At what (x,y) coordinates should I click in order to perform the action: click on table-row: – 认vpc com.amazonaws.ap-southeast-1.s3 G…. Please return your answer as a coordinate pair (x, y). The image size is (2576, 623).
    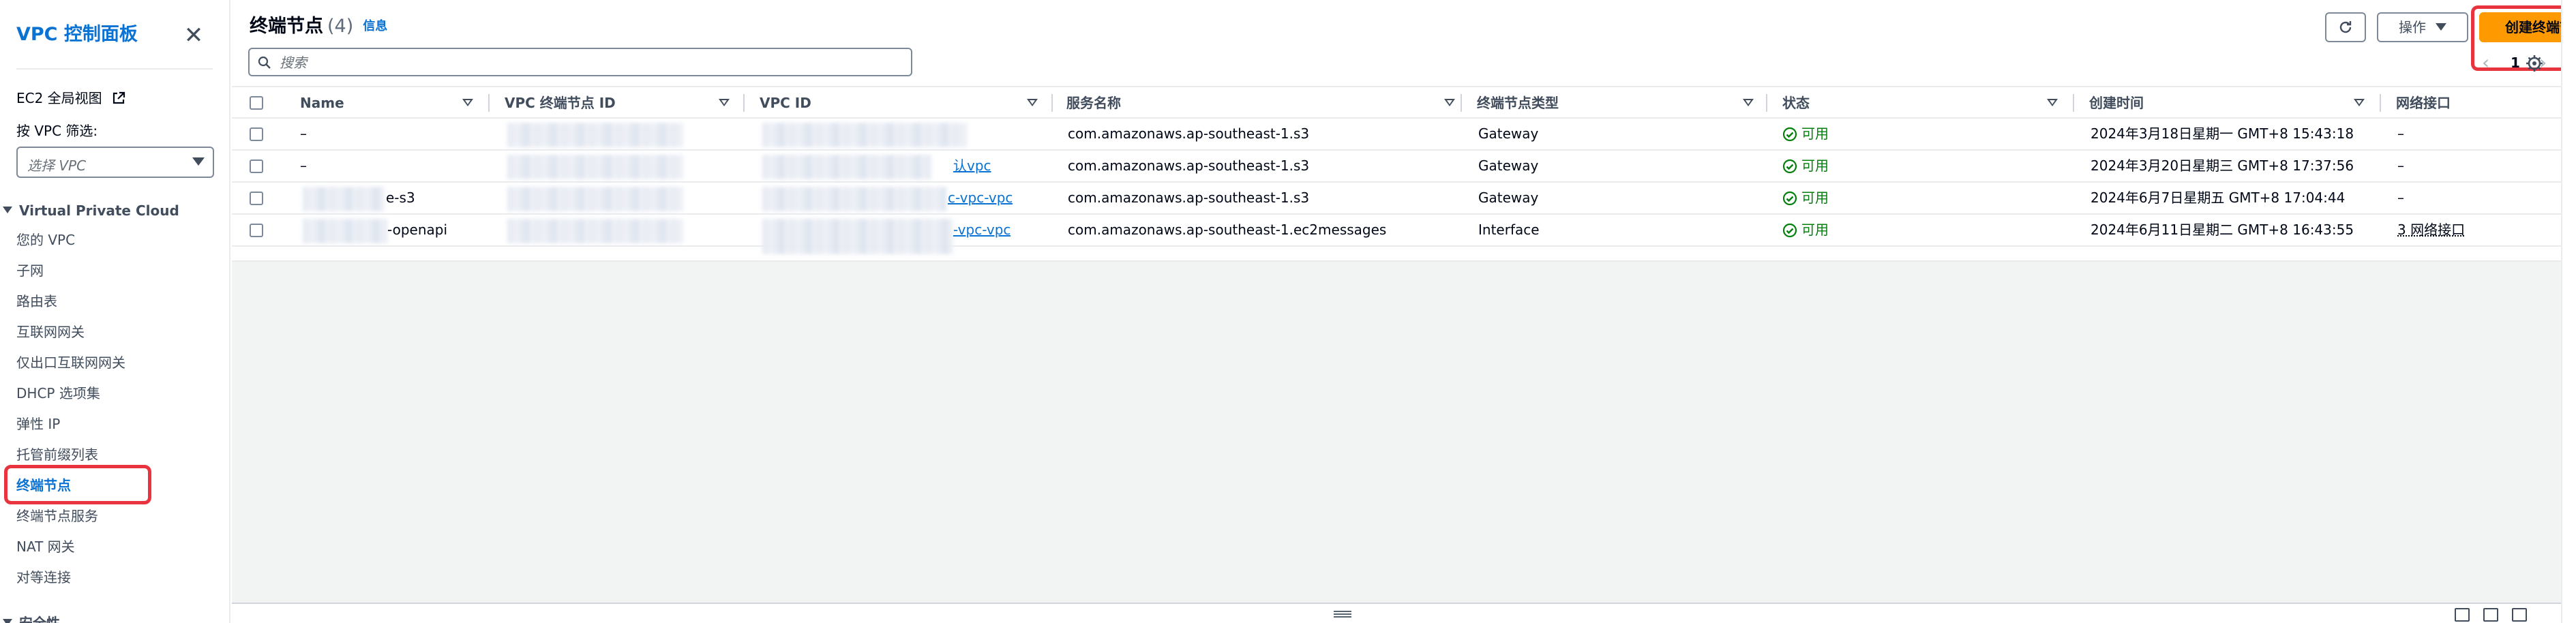
    Looking at the image, I should click on (1396, 167).